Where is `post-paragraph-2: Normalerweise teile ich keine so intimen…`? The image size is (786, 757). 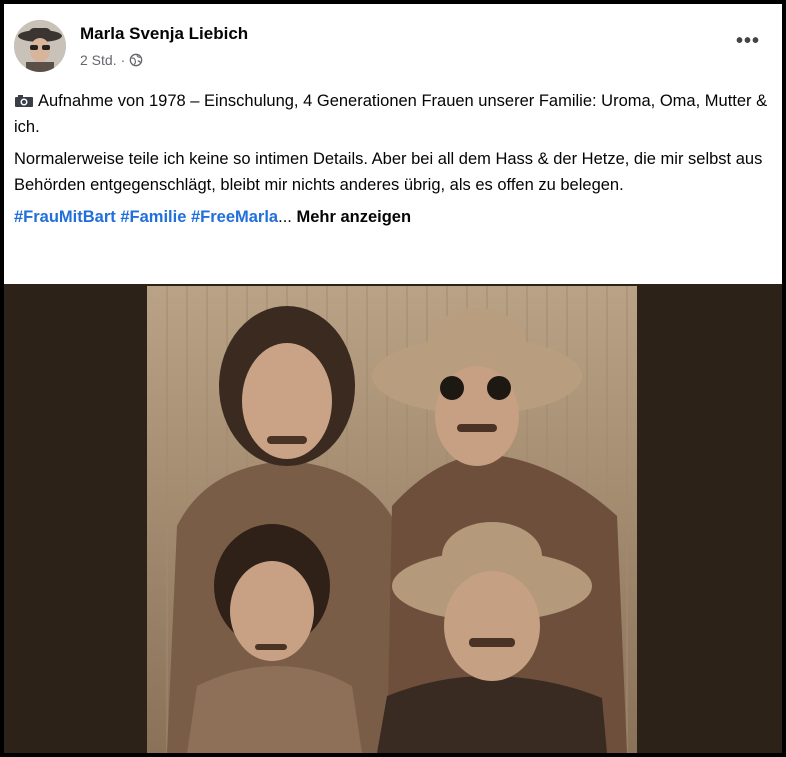
post-paragraph-2: Normalerweise teile ich keine so intimen… is located at coordinates (388, 172).